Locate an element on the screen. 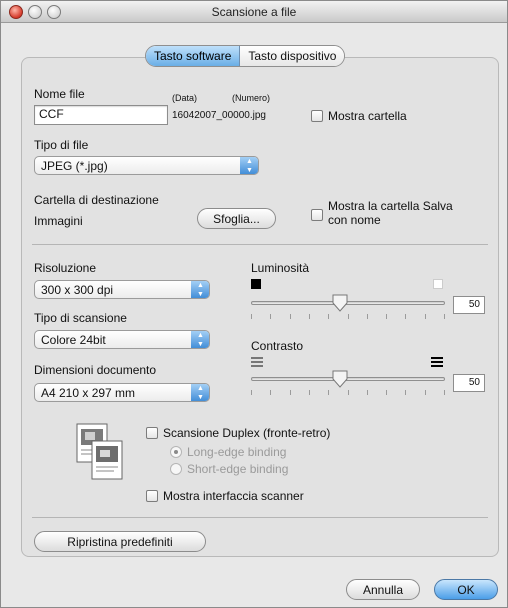 The image size is (508, 608). file-name-input: CCF is located at coordinates (101, 115).